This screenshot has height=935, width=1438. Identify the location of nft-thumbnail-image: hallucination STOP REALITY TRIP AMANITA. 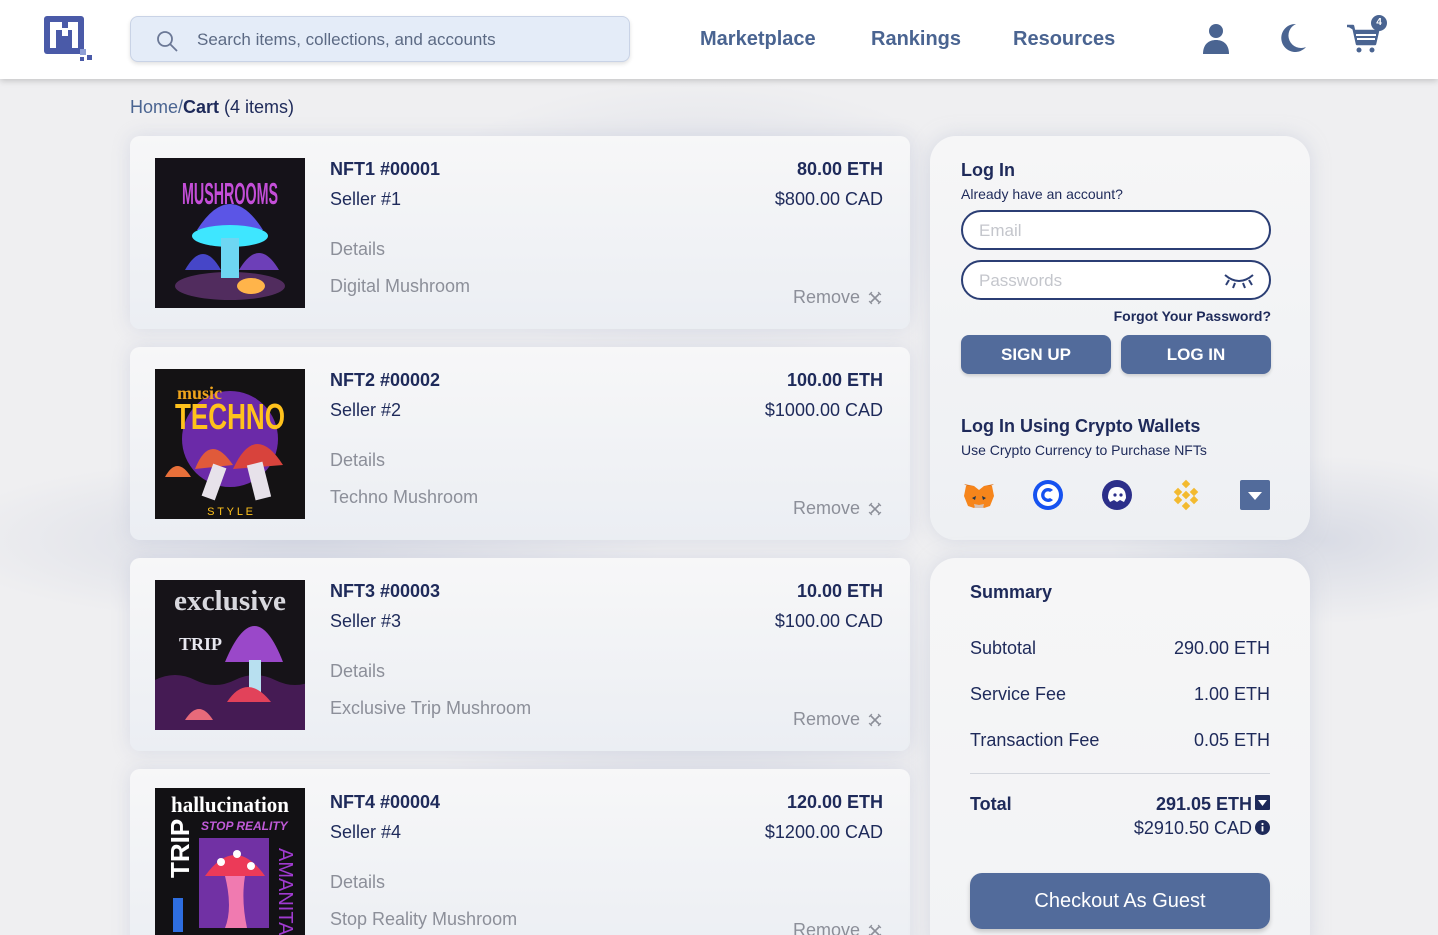
(230, 861).